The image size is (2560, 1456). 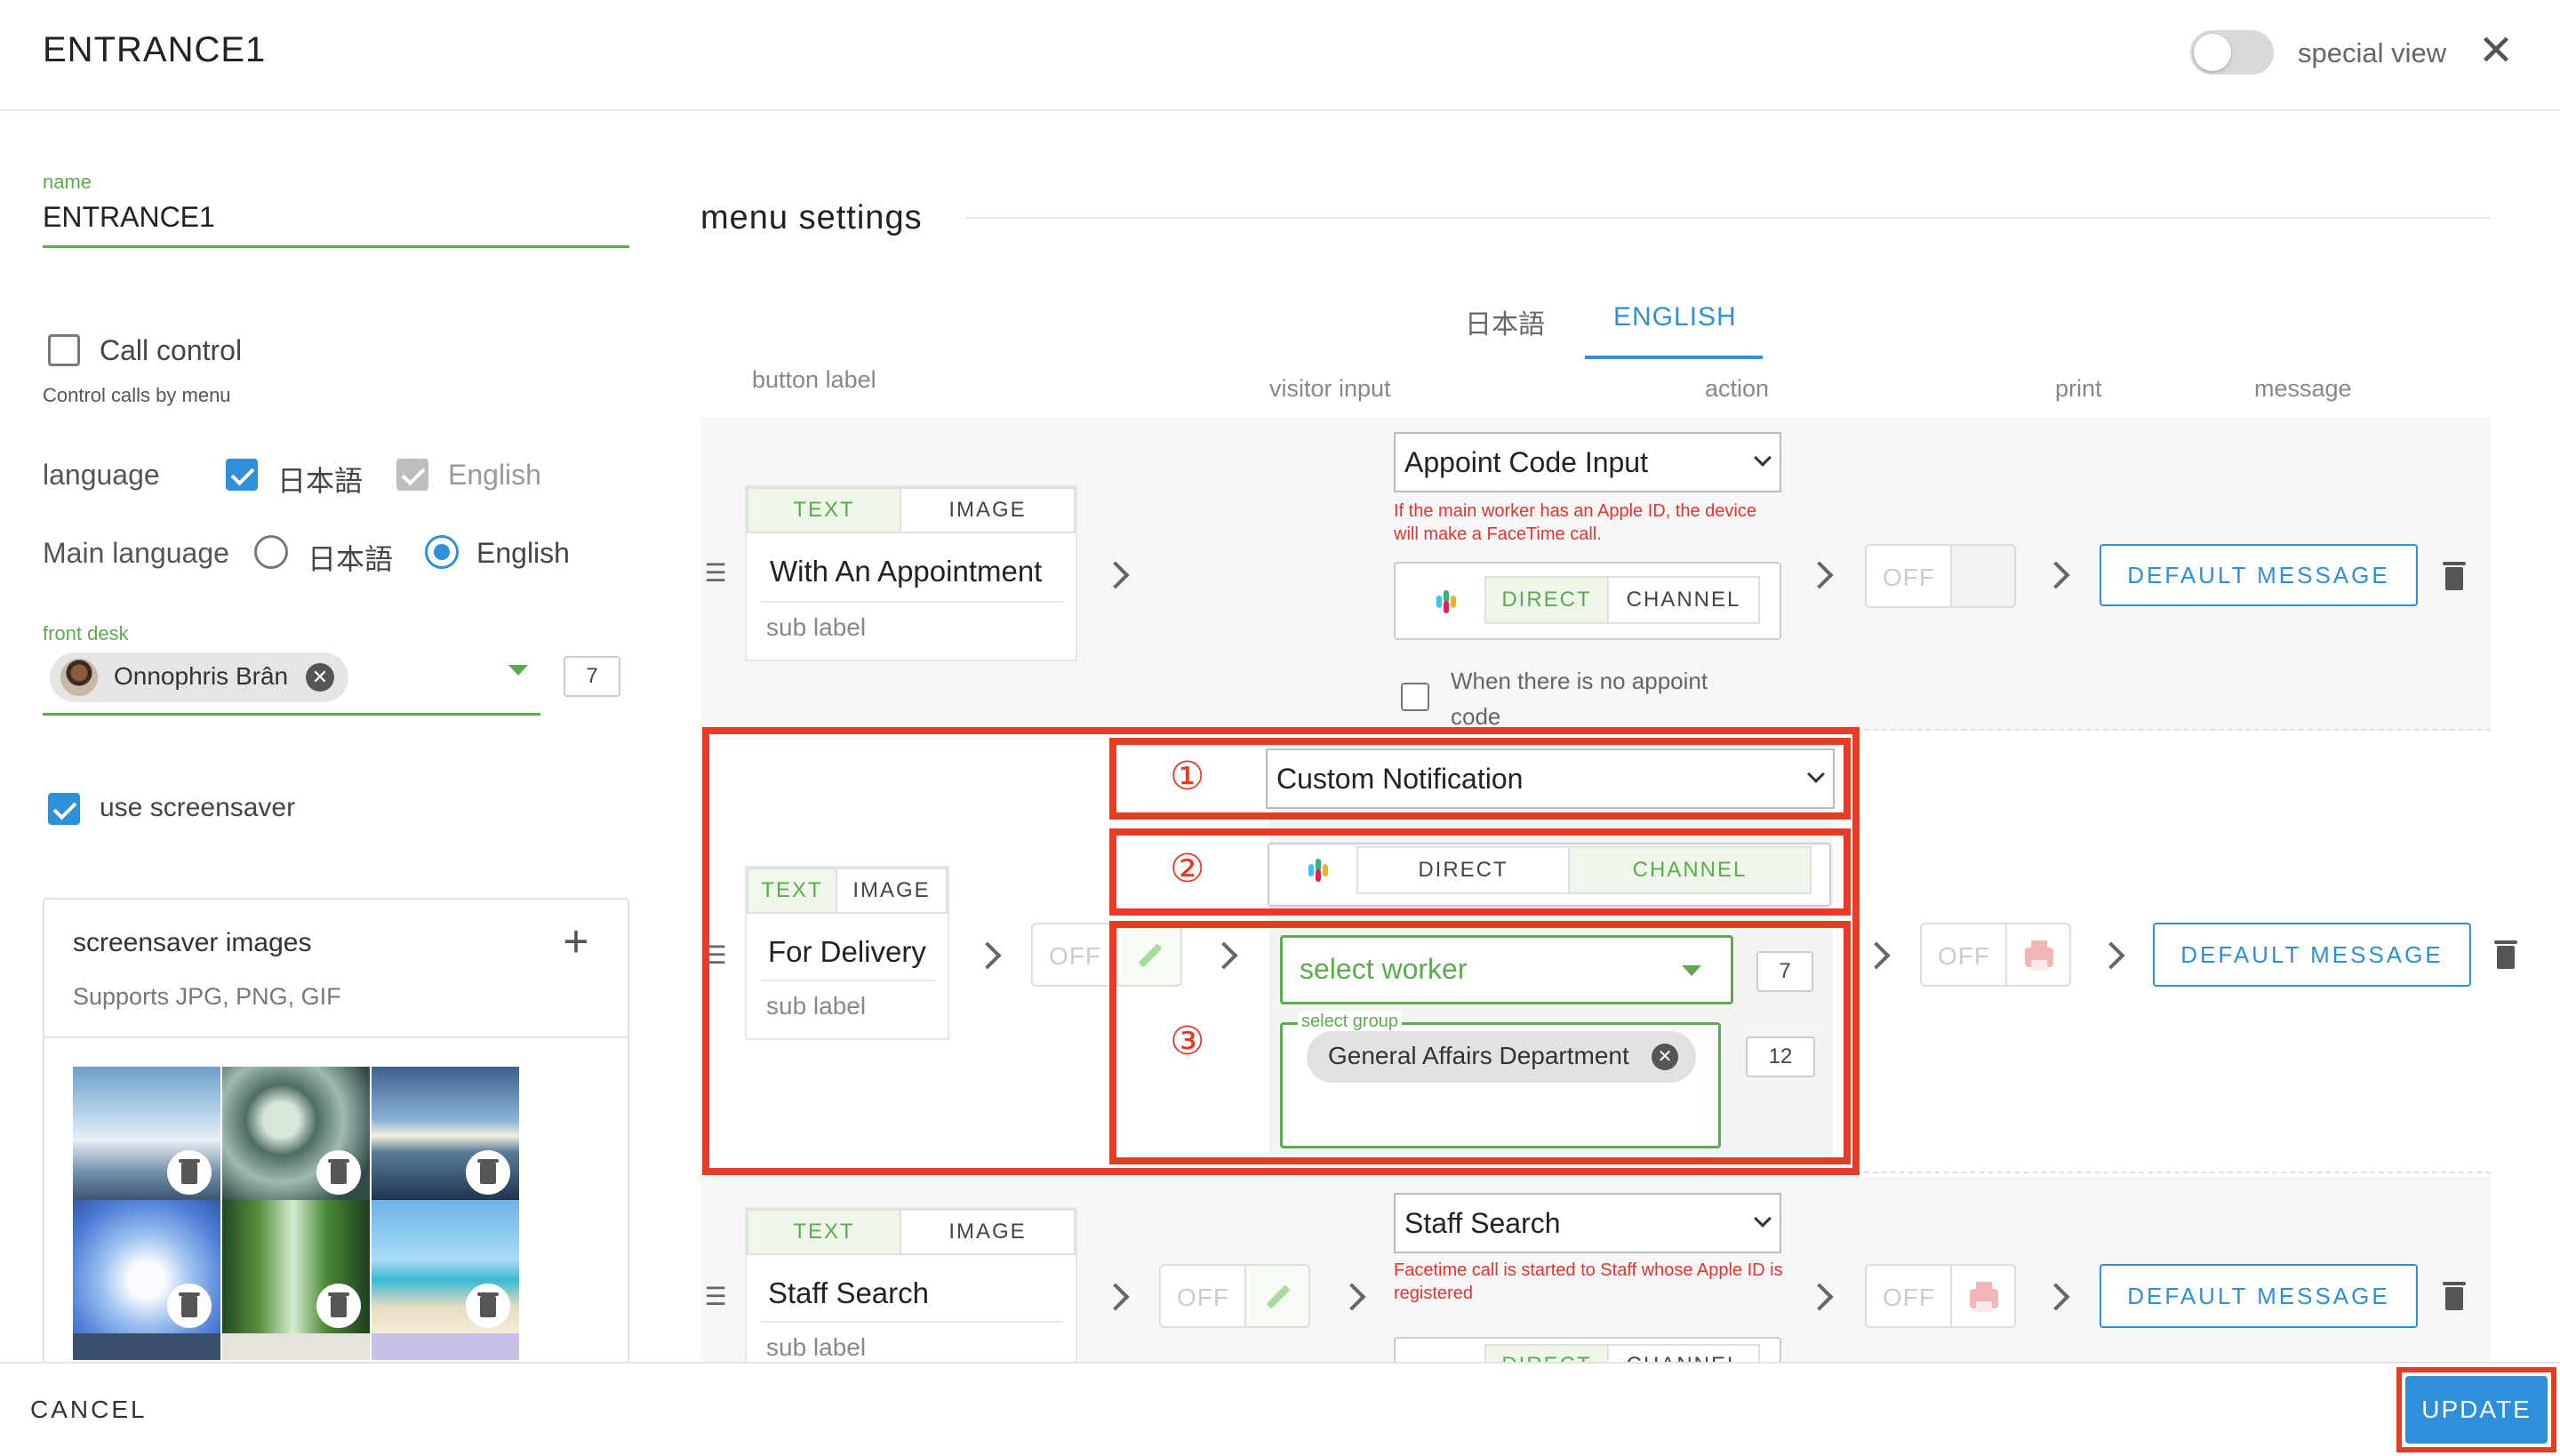 I want to click on main-language-ja-label: 日本語, so click(x=351, y=559).